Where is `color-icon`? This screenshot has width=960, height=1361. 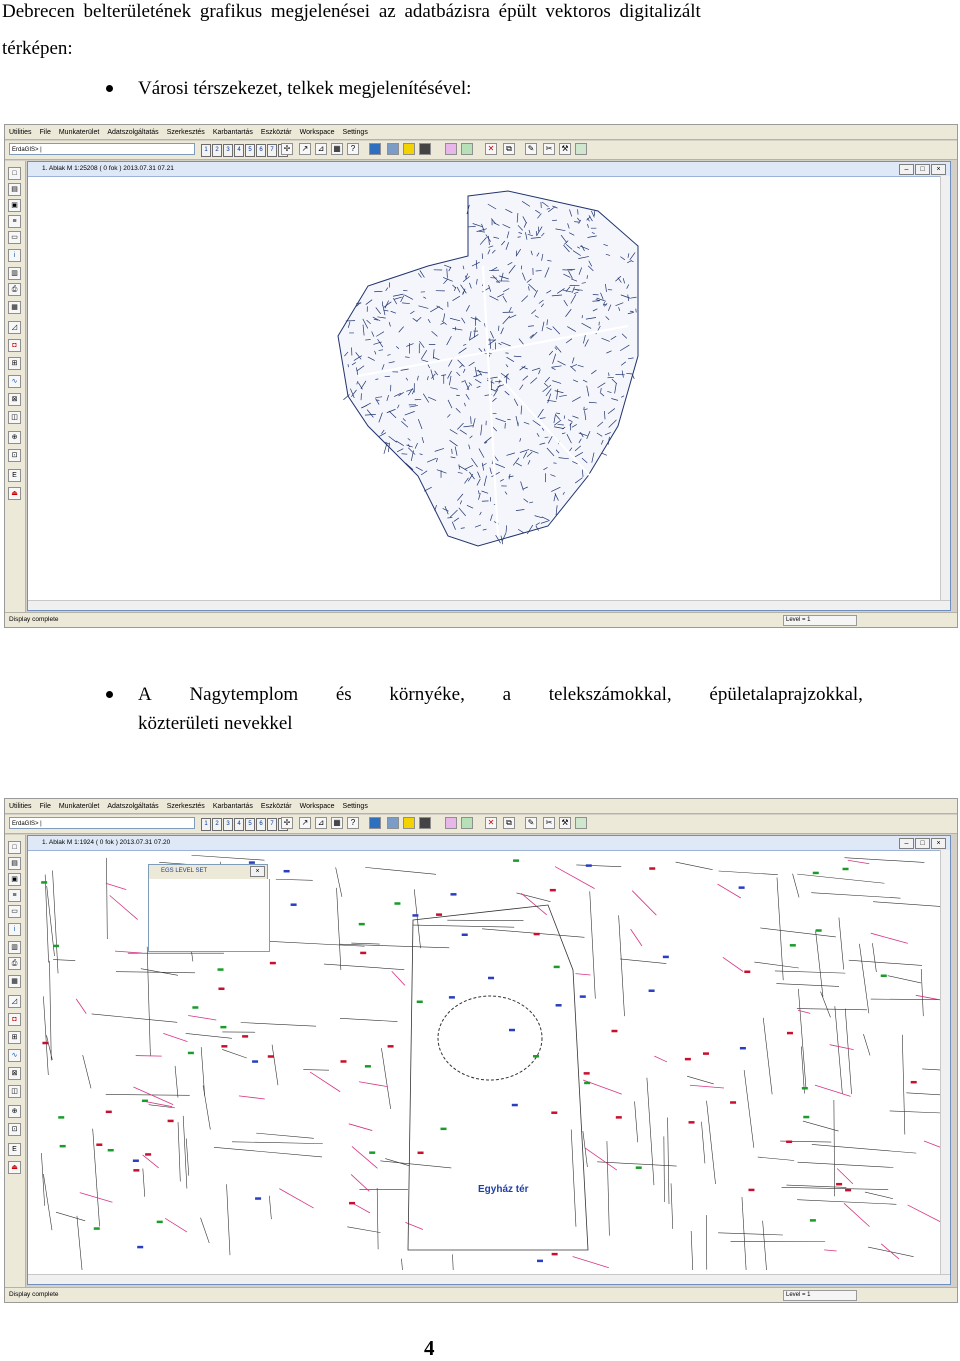 color-icon is located at coordinates (409, 823).